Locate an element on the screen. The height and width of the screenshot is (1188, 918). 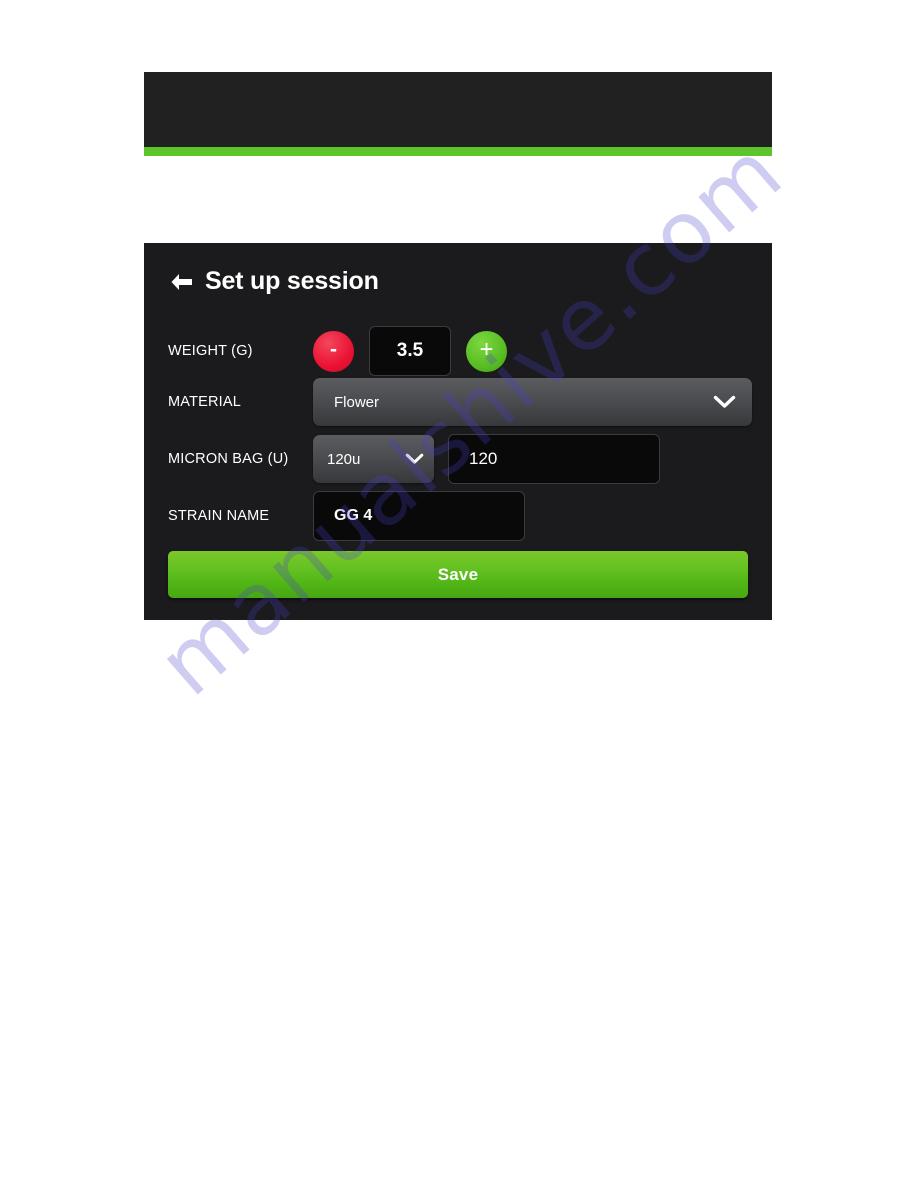
weight-increment-button: + is located at coordinates (486, 351).